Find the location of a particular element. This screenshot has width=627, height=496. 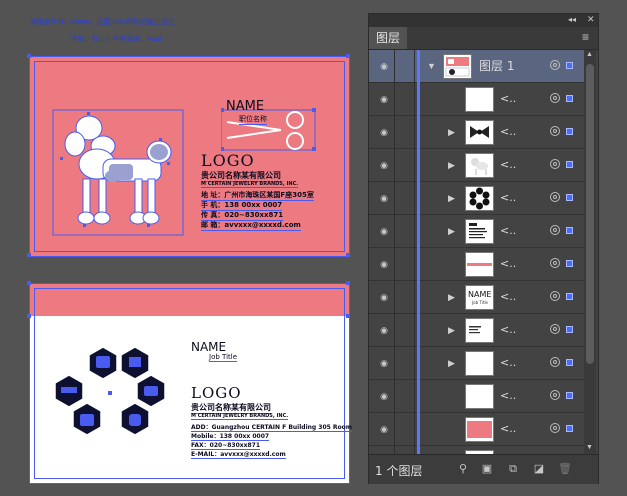

make-clipping-mask-icon: ▣ is located at coordinates (487, 469).